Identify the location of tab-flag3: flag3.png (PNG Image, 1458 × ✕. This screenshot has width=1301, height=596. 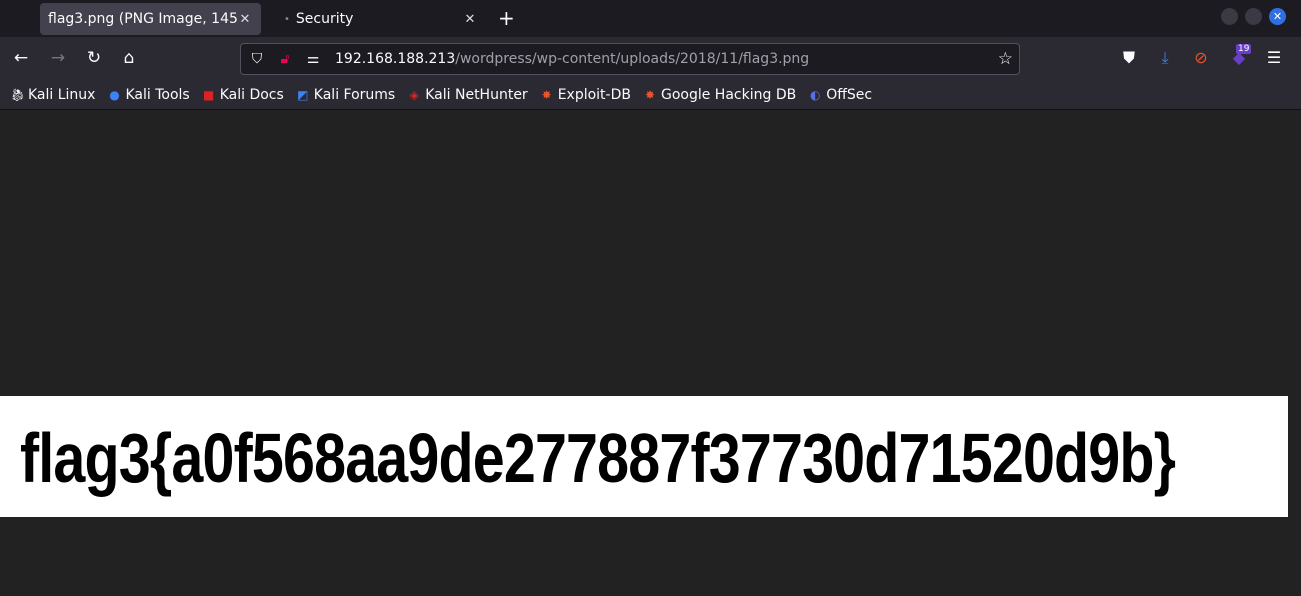
(150, 19).